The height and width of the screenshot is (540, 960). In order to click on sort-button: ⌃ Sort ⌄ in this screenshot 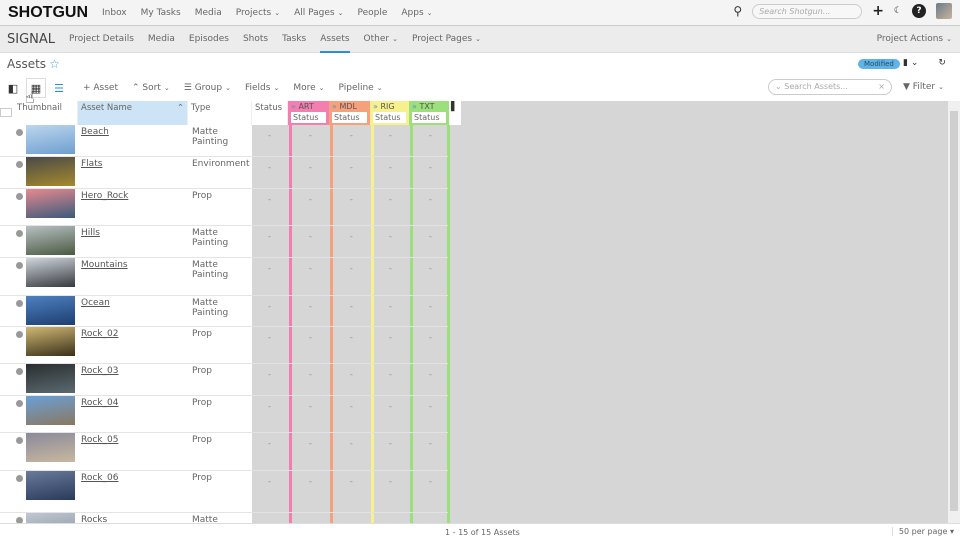, I will do `click(151, 88)`.